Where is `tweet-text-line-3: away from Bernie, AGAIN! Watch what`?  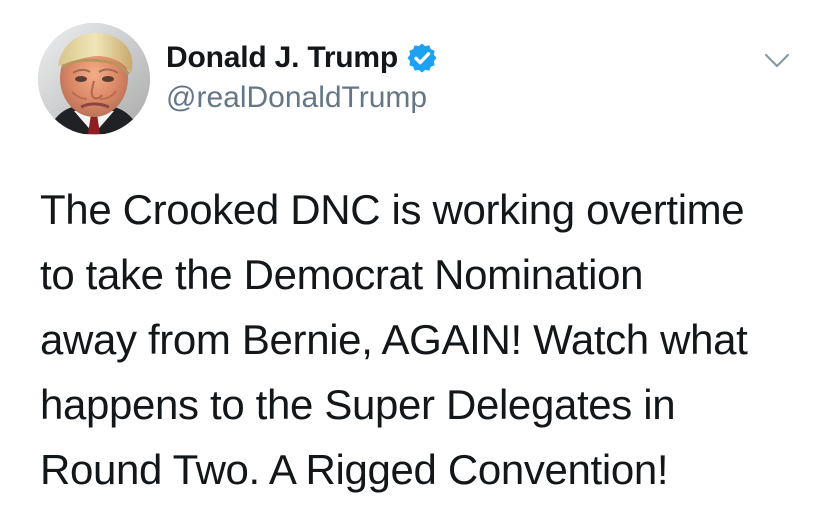
tweet-text-line-3: away from Bernie, AGAIN! Watch what is located at coordinates (394, 339).